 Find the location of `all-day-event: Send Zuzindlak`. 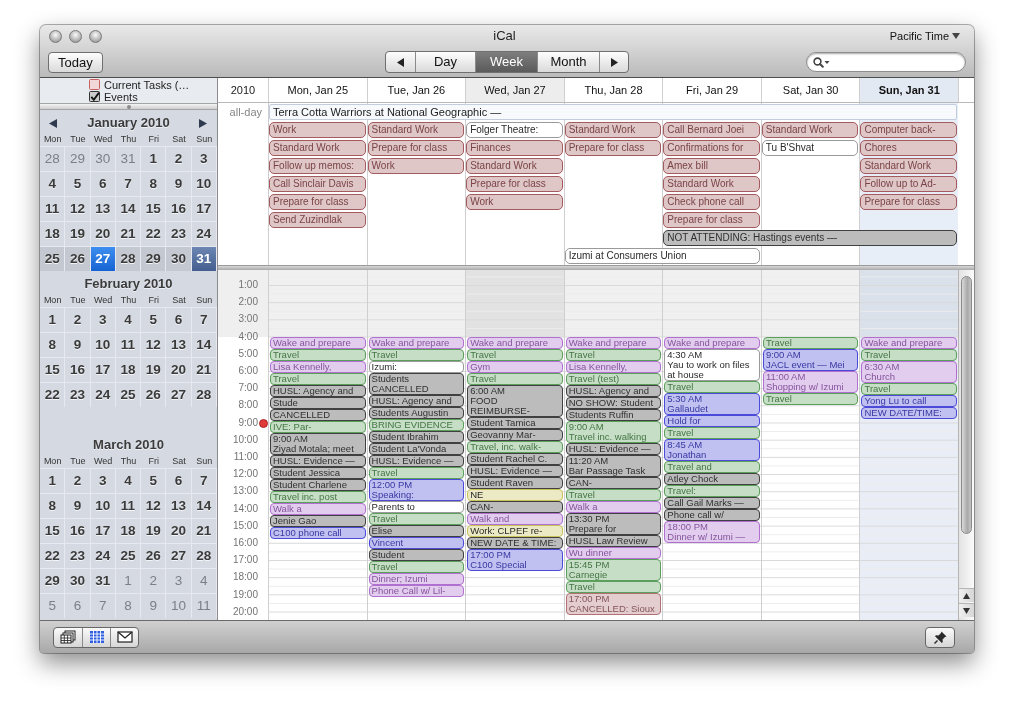

all-day-event: Send Zuzindlak is located at coordinates (317, 220).